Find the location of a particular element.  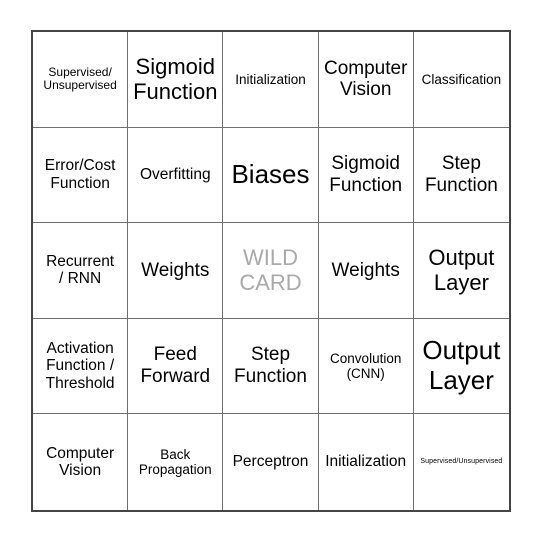

bingo-cell-label: Perceptron is located at coordinates (270, 462).